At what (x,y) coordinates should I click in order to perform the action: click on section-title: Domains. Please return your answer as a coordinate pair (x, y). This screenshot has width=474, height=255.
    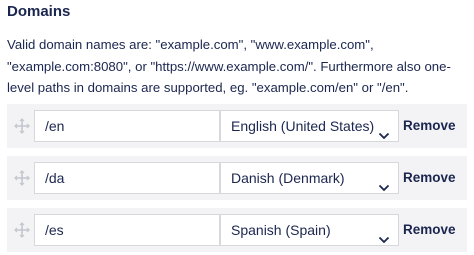
    Looking at the image, I should click on (39, 11).